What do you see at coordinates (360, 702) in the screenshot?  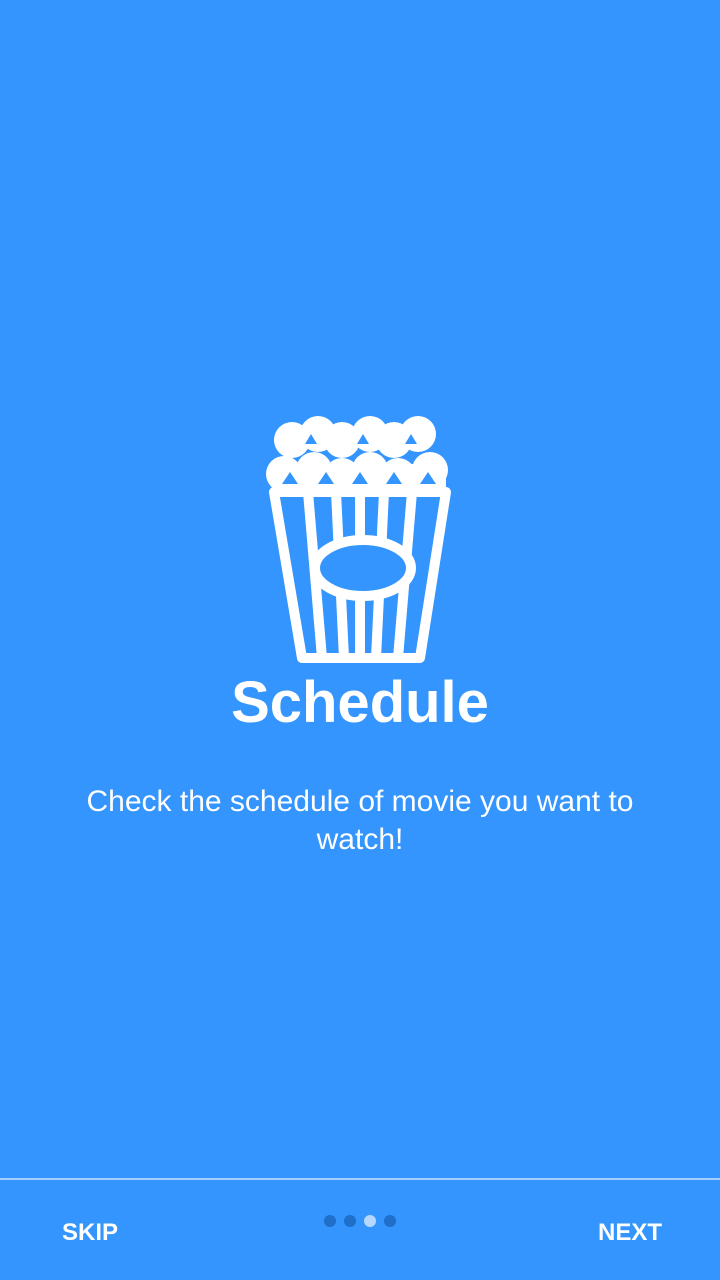 I see `page-title: Schedule` at bounding box center [360, 702].